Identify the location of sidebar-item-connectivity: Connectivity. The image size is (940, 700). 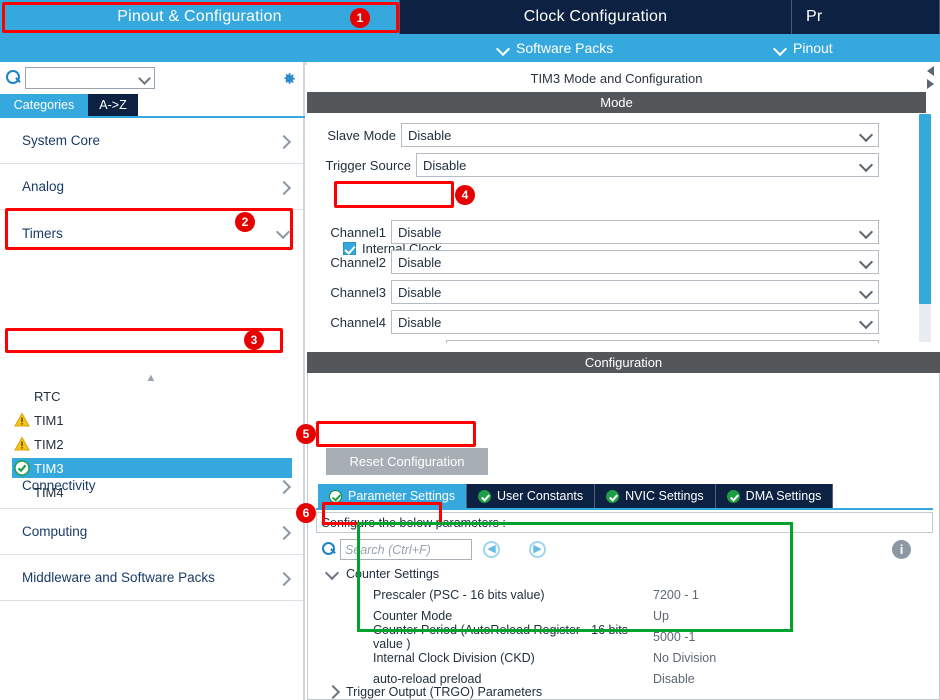
(151, 486).